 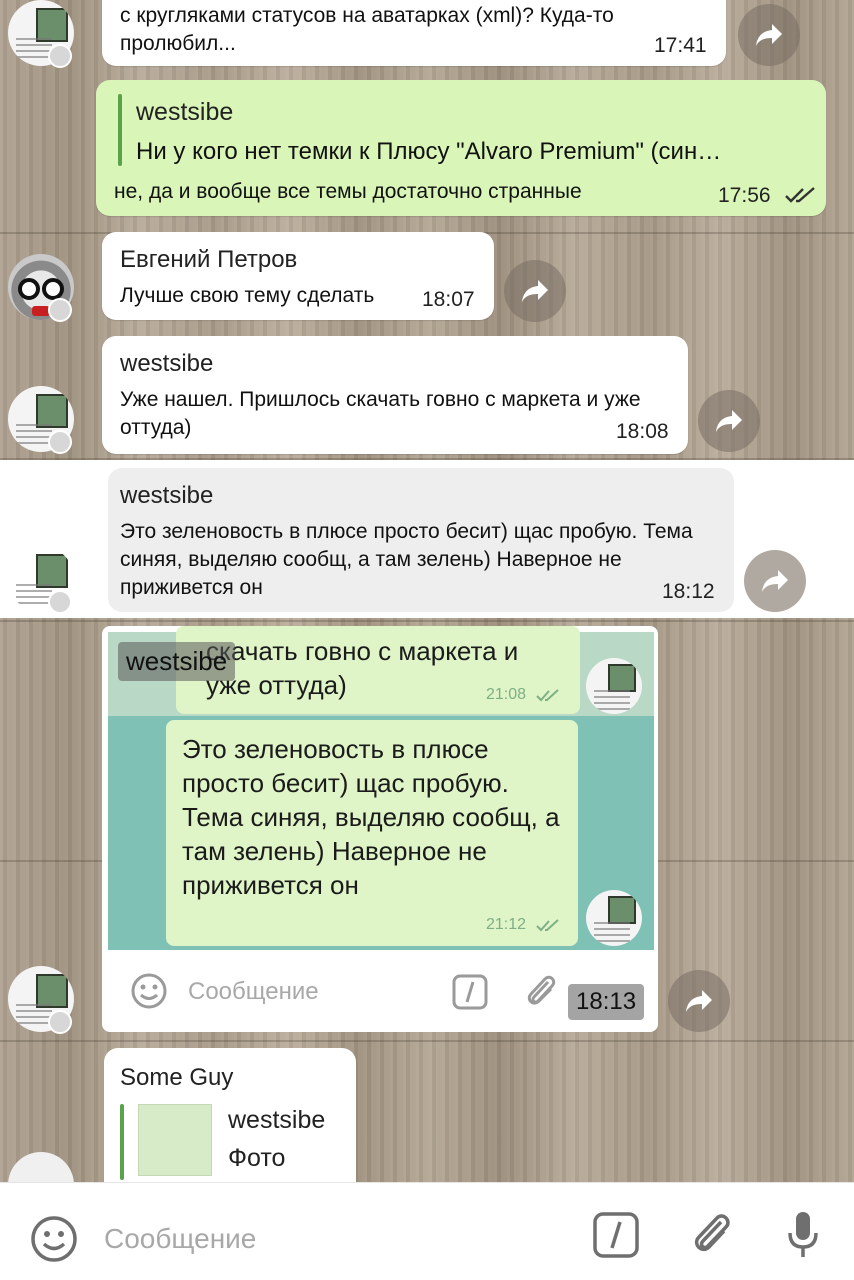 What do you see at coordinates (253, 991) in the screenshot?
I see `photo-compose-placeholder: Сообщение` at bounding box center [253, 991].